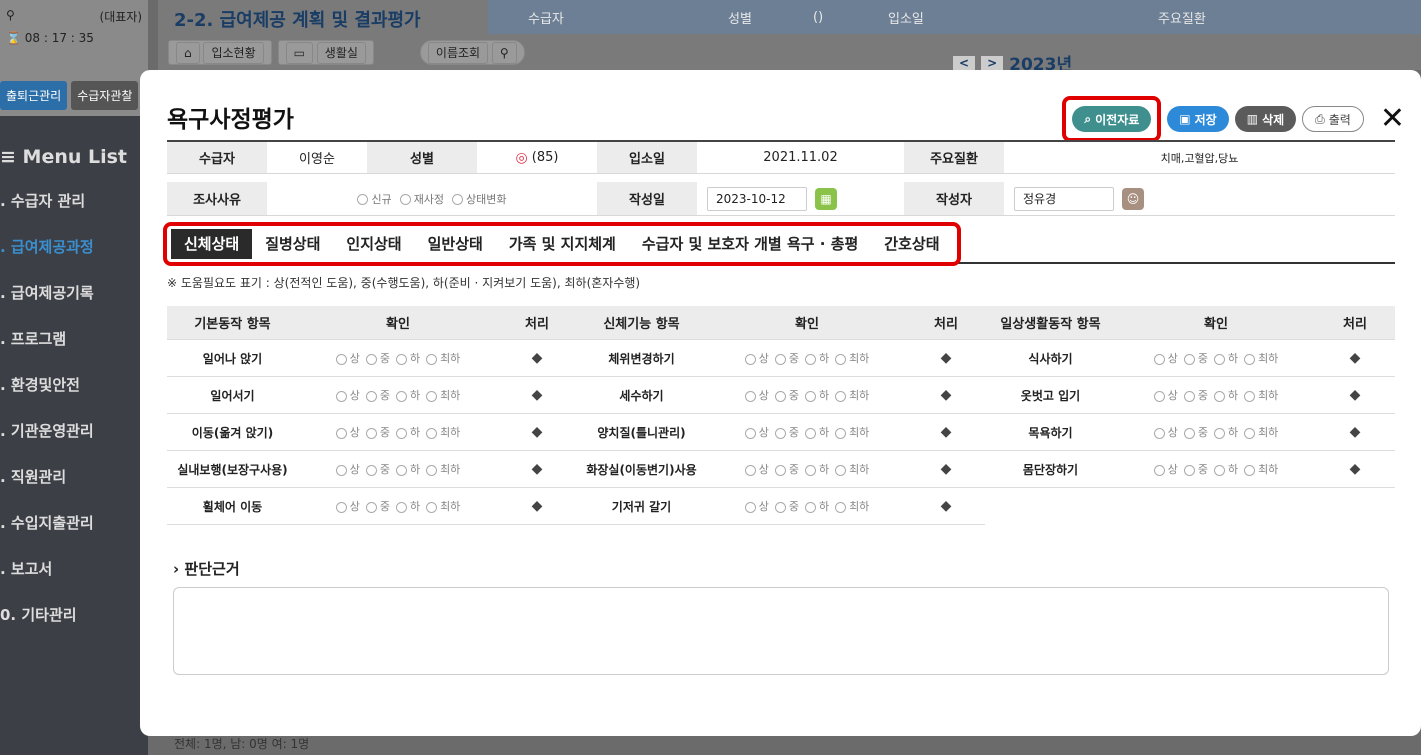  Describe the element at coordinates (212, 244) in the screenshot. I see `tab-item: 신체상태` at that location.